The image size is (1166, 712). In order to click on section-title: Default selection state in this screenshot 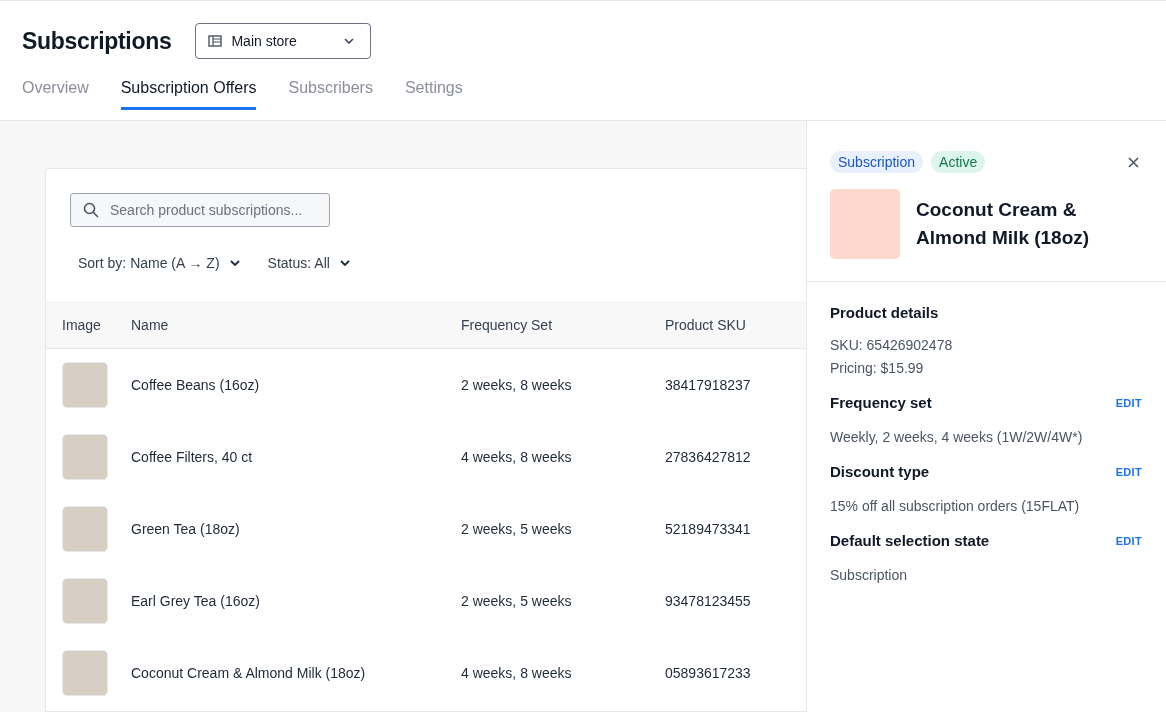, I will do `click(910, 540)`.